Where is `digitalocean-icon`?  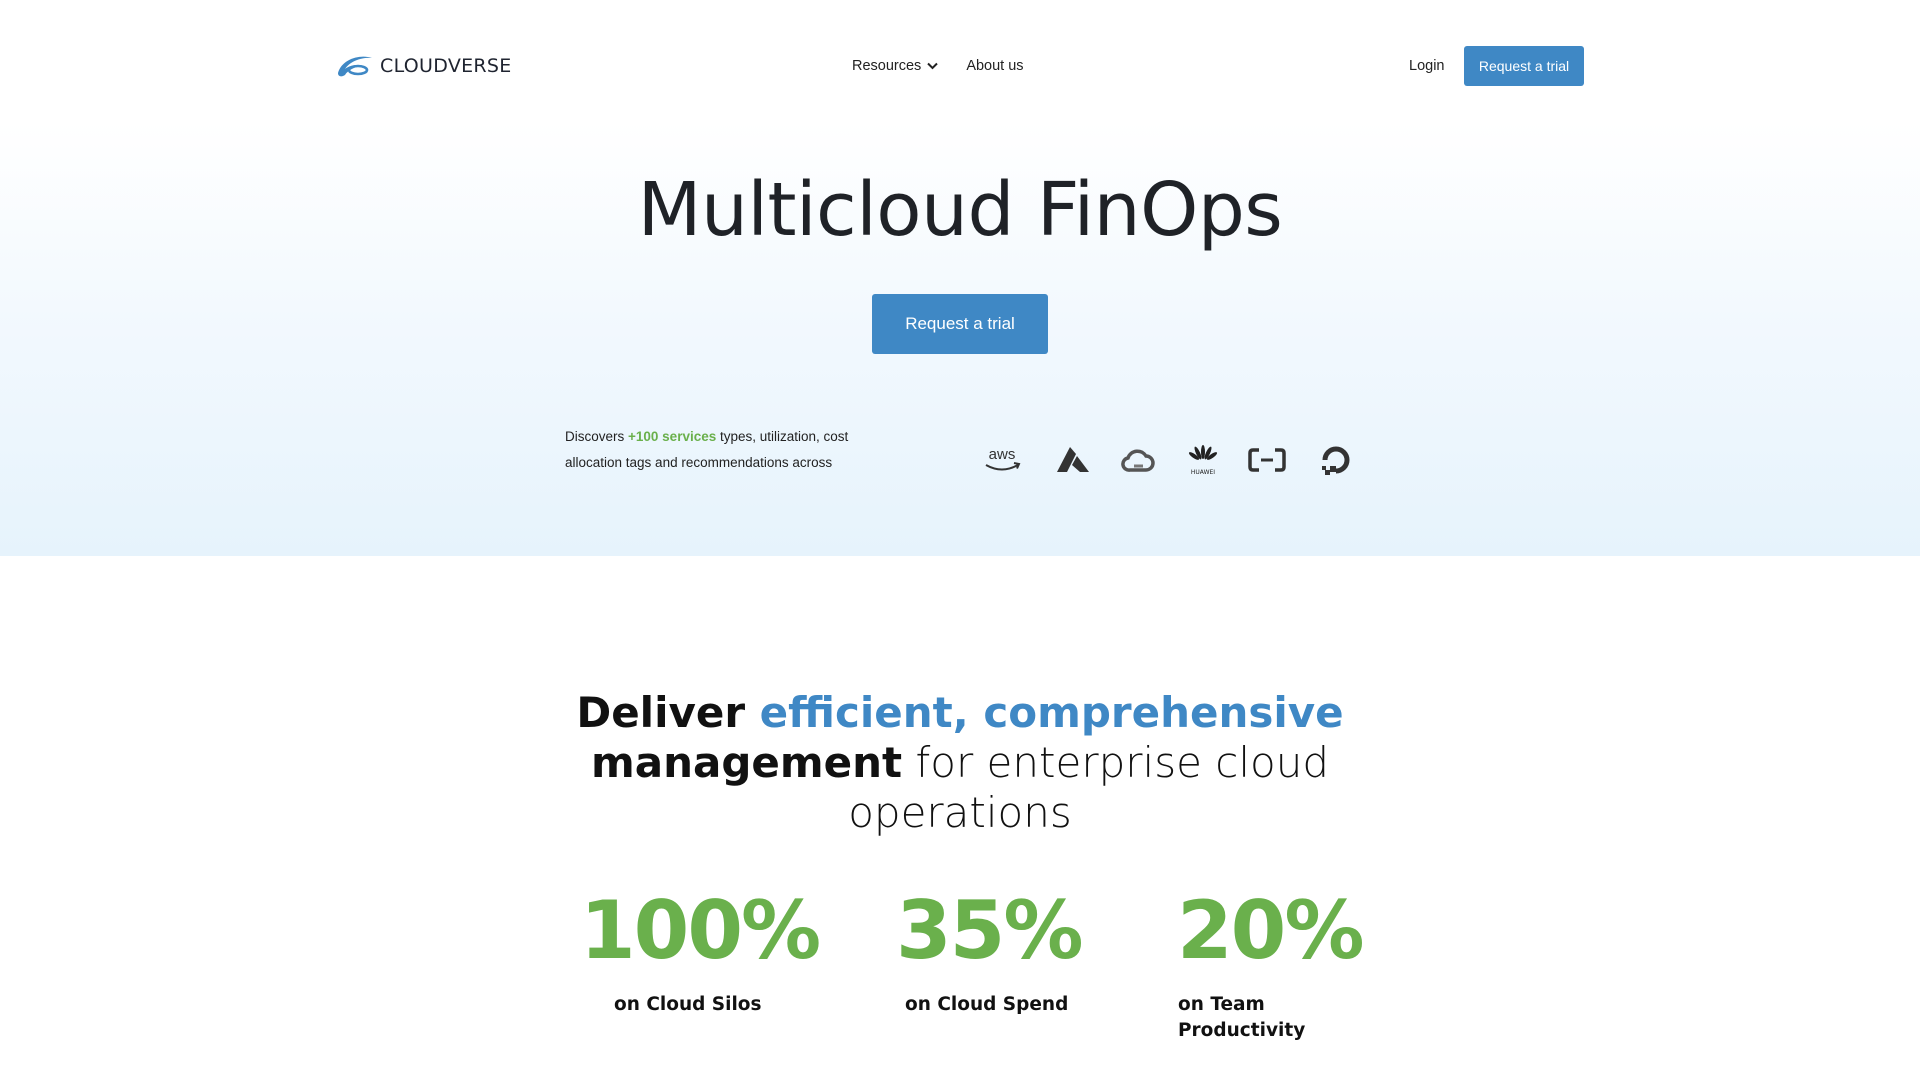 digitalocean-icon is located at coordinates (1336, 460).